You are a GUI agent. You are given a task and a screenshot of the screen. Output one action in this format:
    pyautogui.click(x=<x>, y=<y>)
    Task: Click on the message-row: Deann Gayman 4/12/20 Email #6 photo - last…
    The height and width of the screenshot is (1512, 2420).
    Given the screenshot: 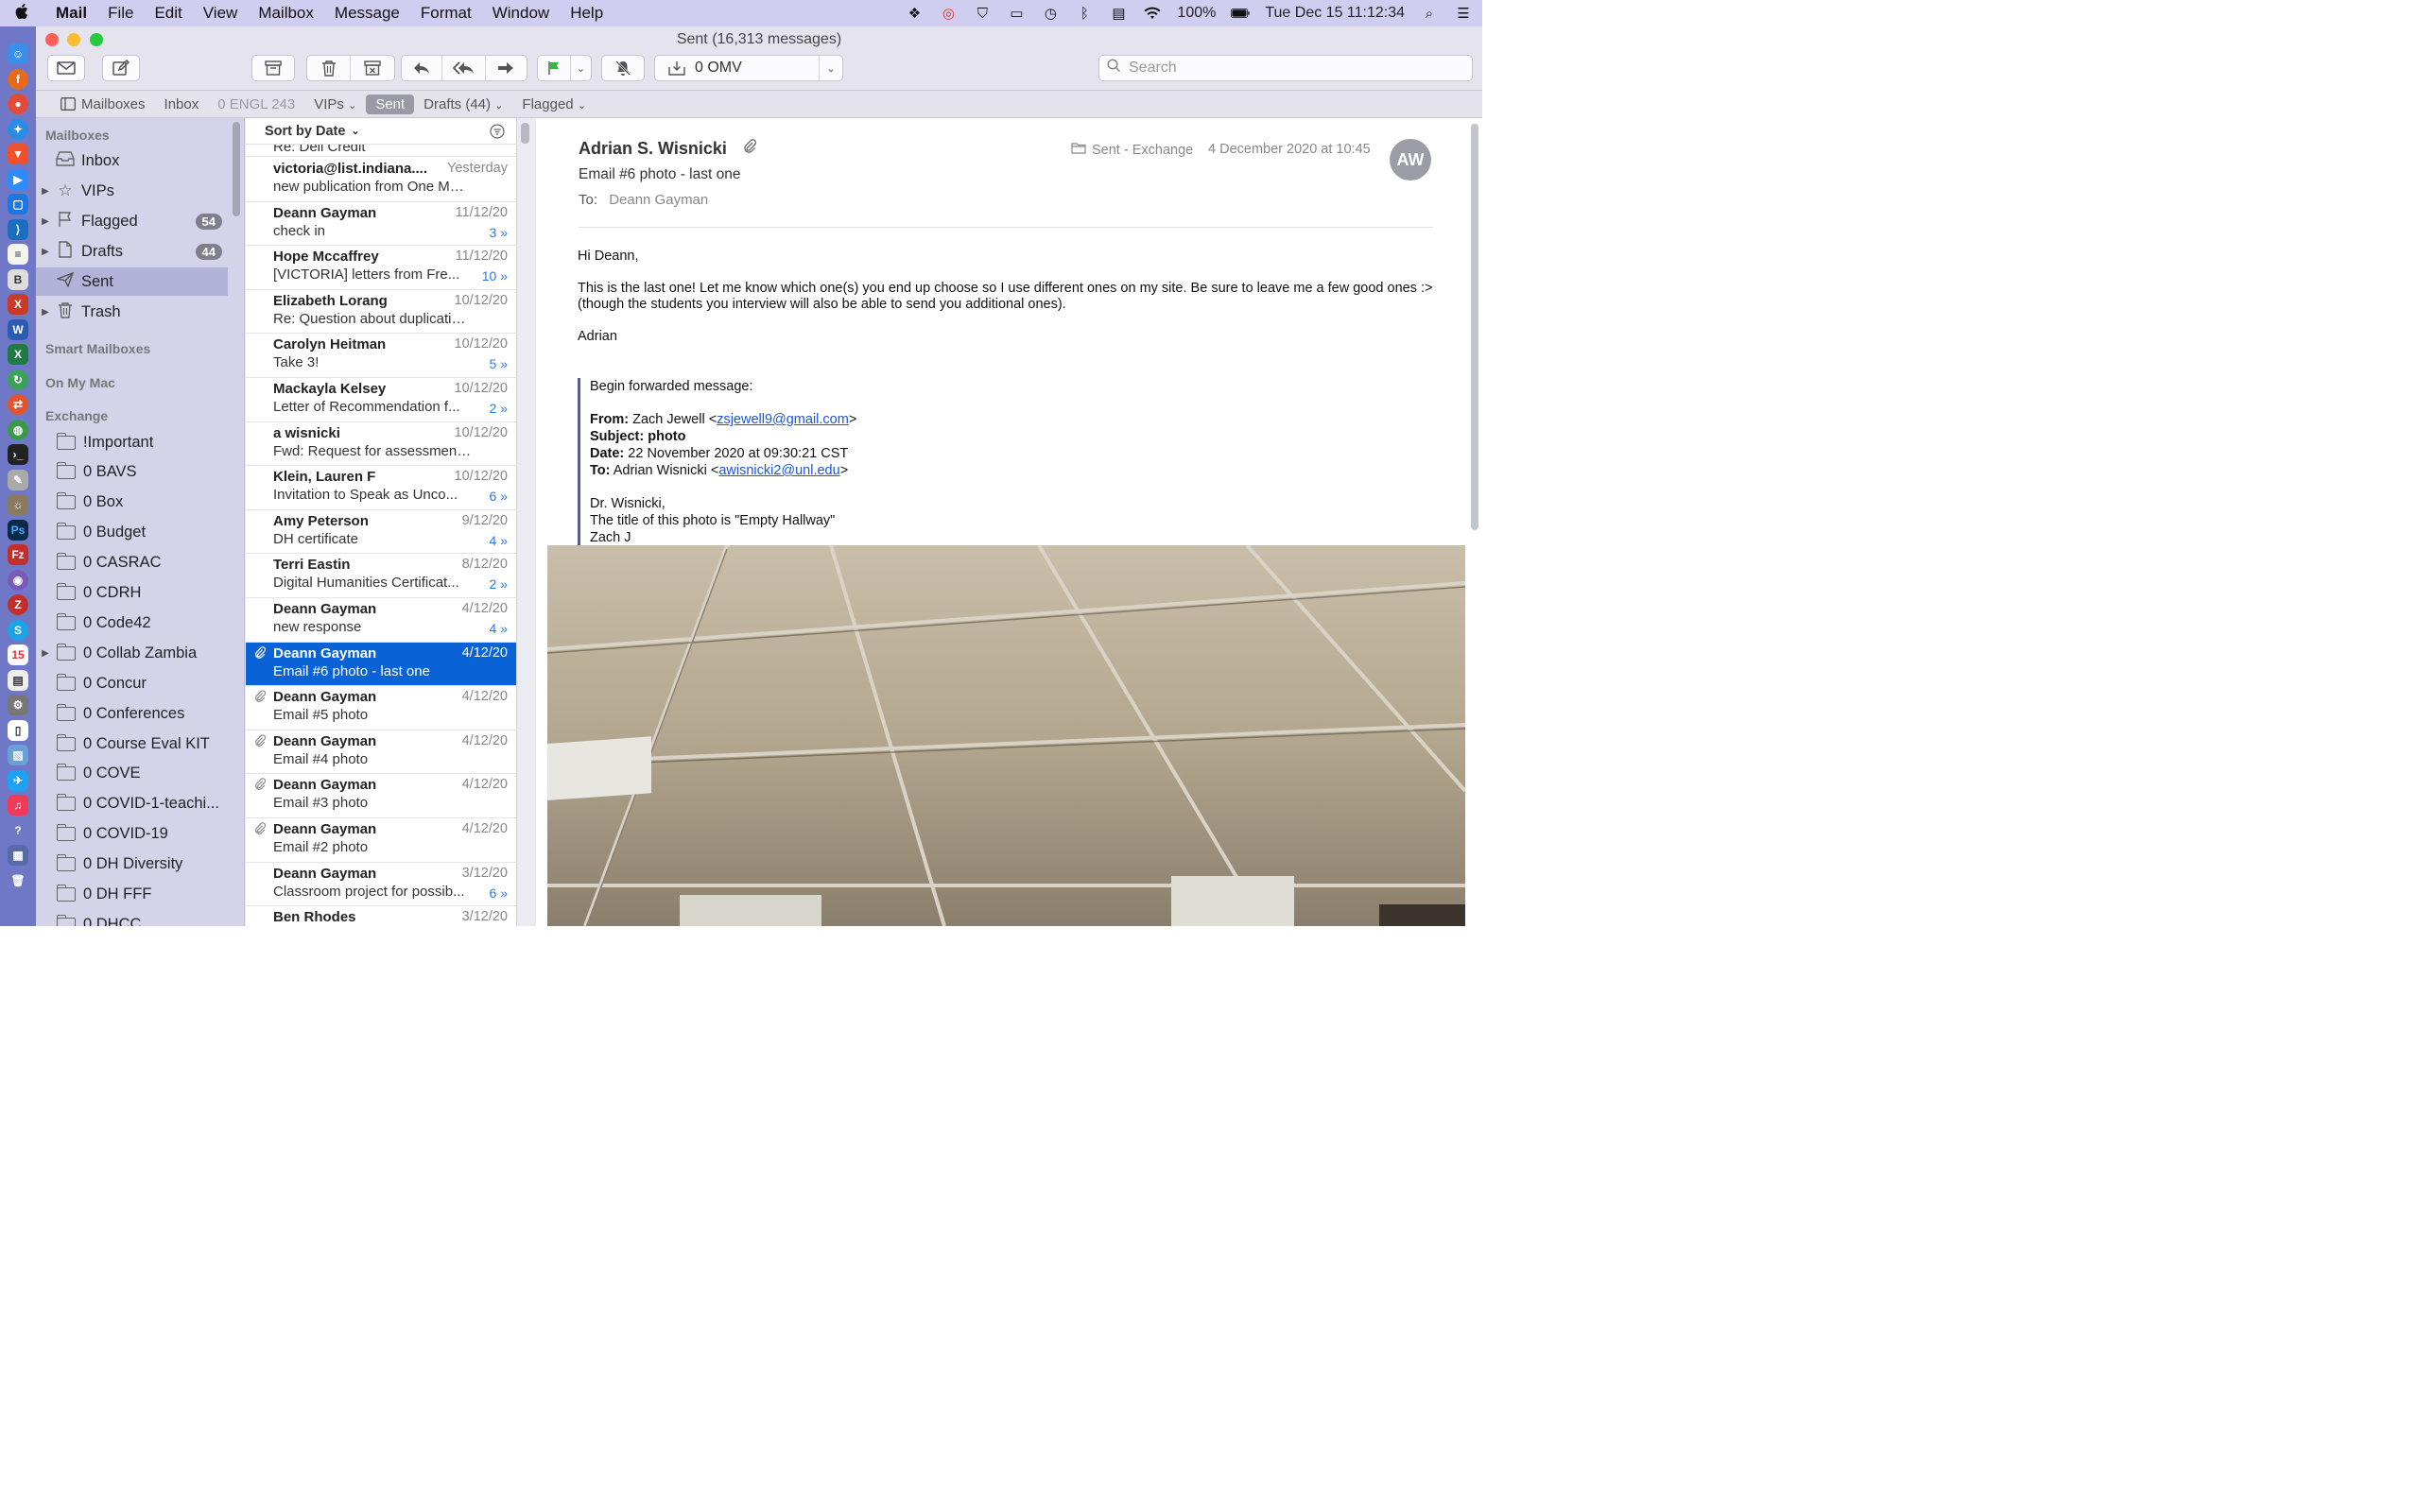 What is the action you would take?
    pyautogui.click(x=381, y=664)
    